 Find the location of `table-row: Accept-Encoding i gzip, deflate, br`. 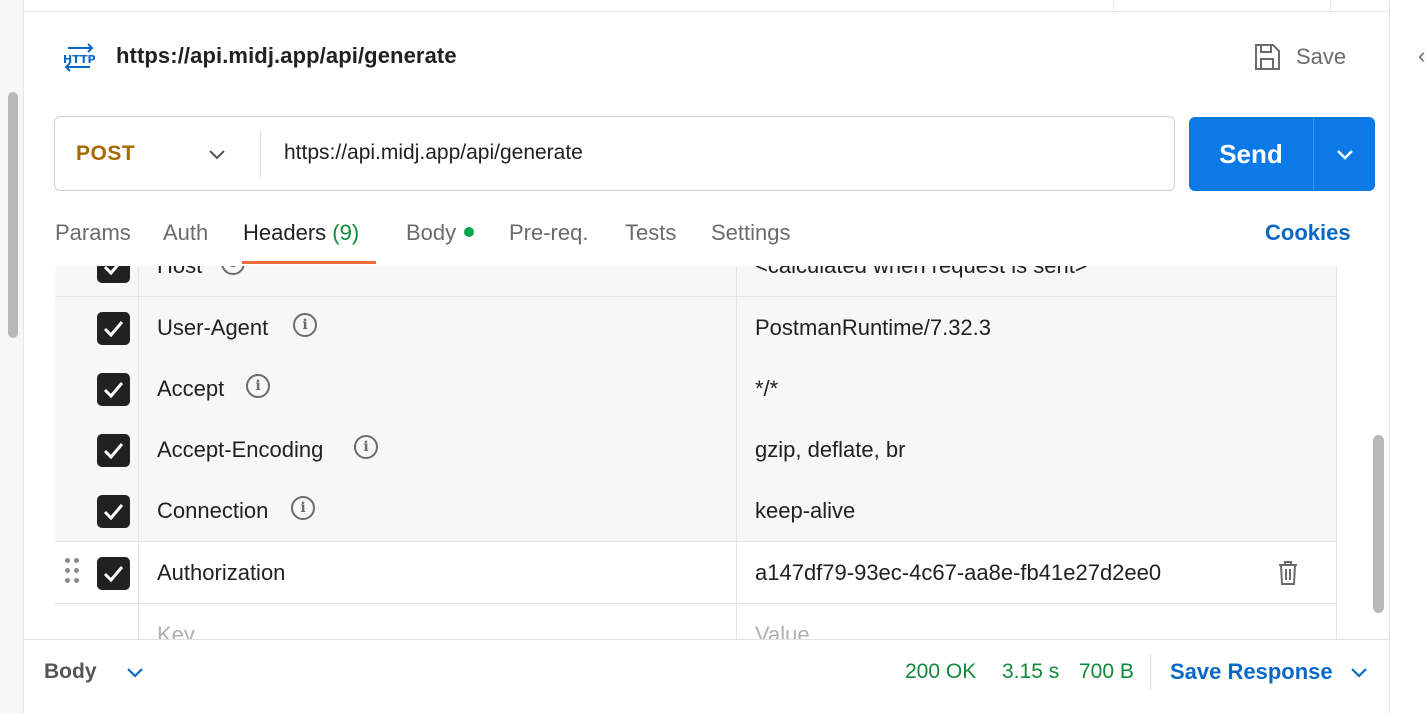

table-row: Accept-Encoding i gzip, deflate, br is located at coordinates (696, 450).